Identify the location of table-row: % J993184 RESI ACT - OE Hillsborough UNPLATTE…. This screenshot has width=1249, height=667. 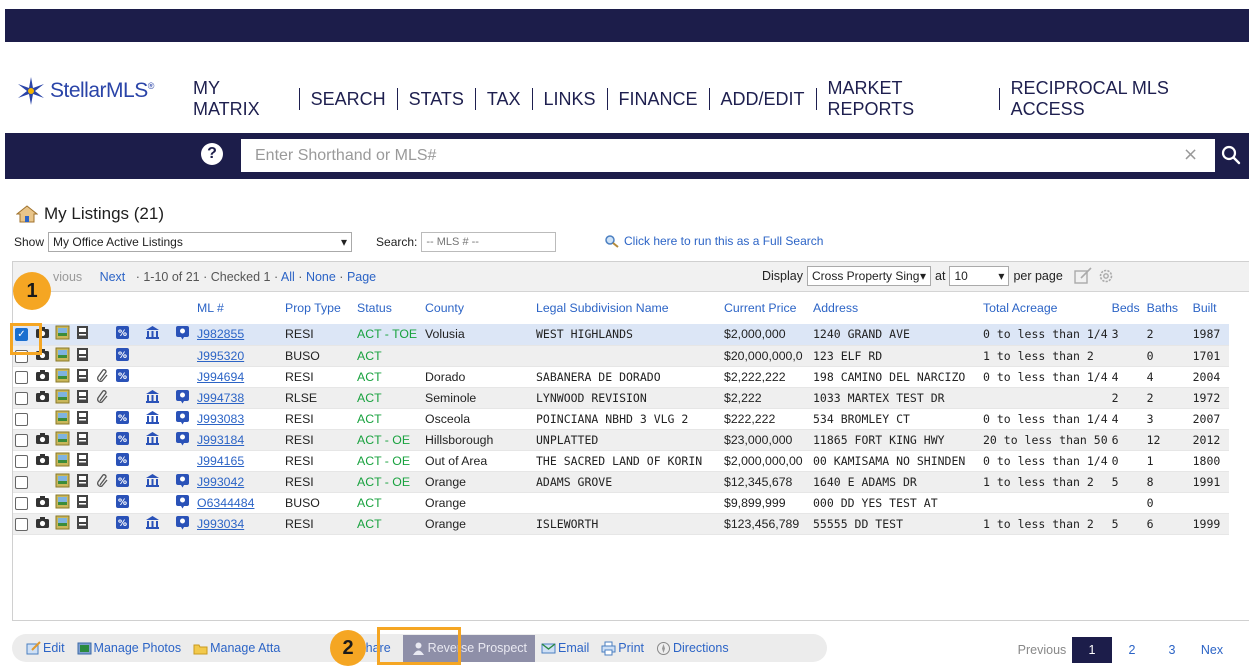
(621, 440).